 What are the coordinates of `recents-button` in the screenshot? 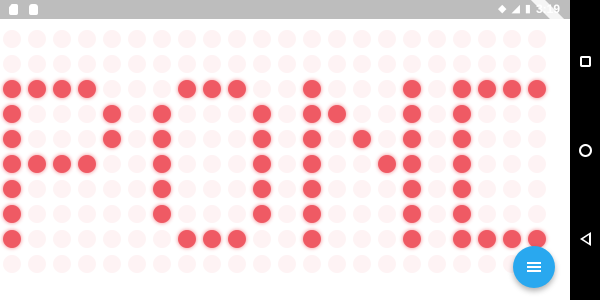 It's located at (585, 61).